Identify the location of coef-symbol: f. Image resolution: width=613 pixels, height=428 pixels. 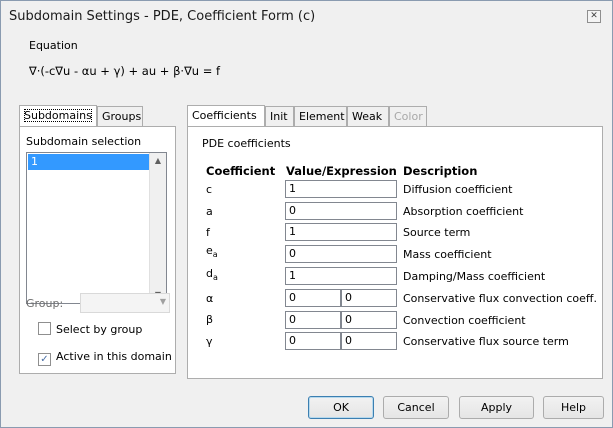
(208, 232).